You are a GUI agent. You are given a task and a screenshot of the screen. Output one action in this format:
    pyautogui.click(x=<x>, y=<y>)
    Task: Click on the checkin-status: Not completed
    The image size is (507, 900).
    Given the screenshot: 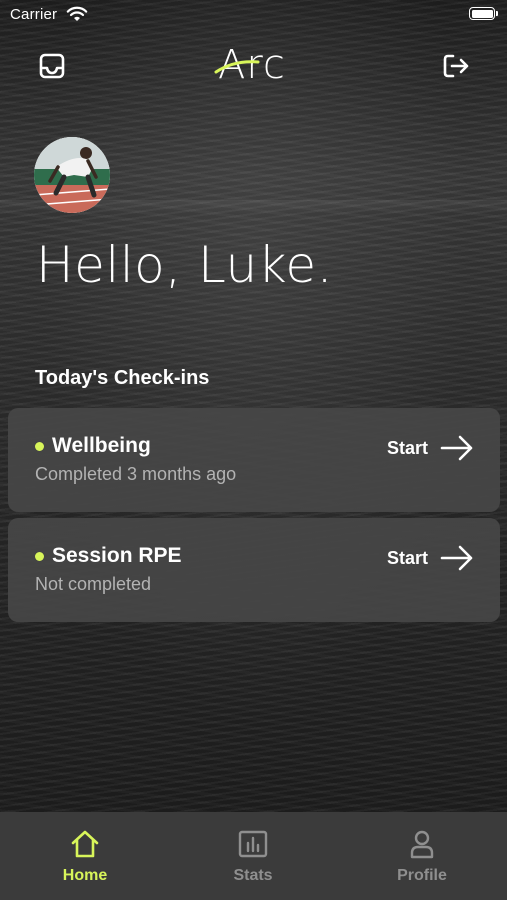 What is the action you would take?
    pyautogui.click(x=93, y=584)
    